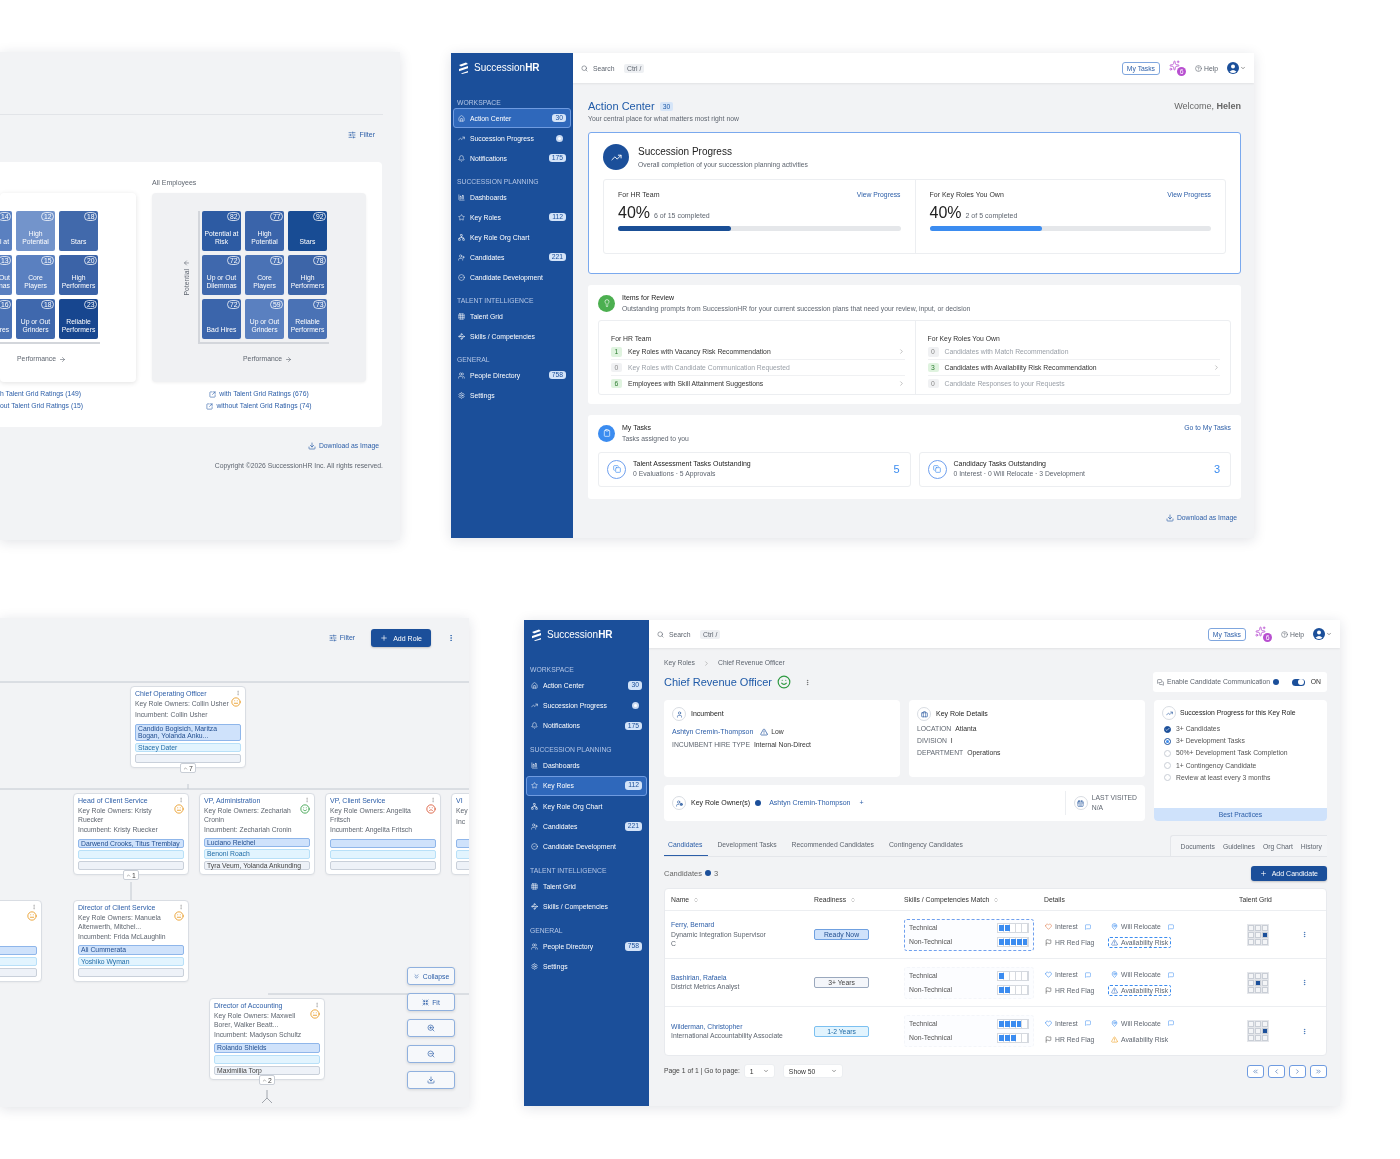 The width and height of the screenshot is (1400, 1159). I want to click on card-title: Succession Progress, so click(685, 151).